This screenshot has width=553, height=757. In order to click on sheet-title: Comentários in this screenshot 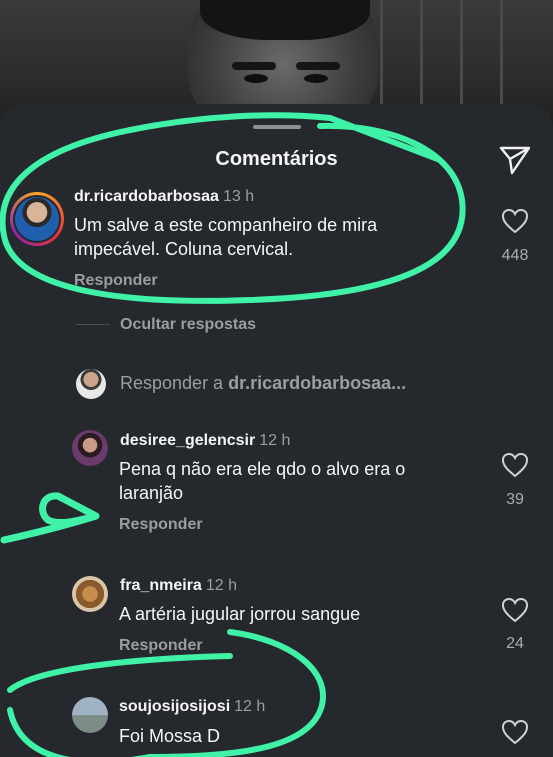, I will do `click(276, 159)`.